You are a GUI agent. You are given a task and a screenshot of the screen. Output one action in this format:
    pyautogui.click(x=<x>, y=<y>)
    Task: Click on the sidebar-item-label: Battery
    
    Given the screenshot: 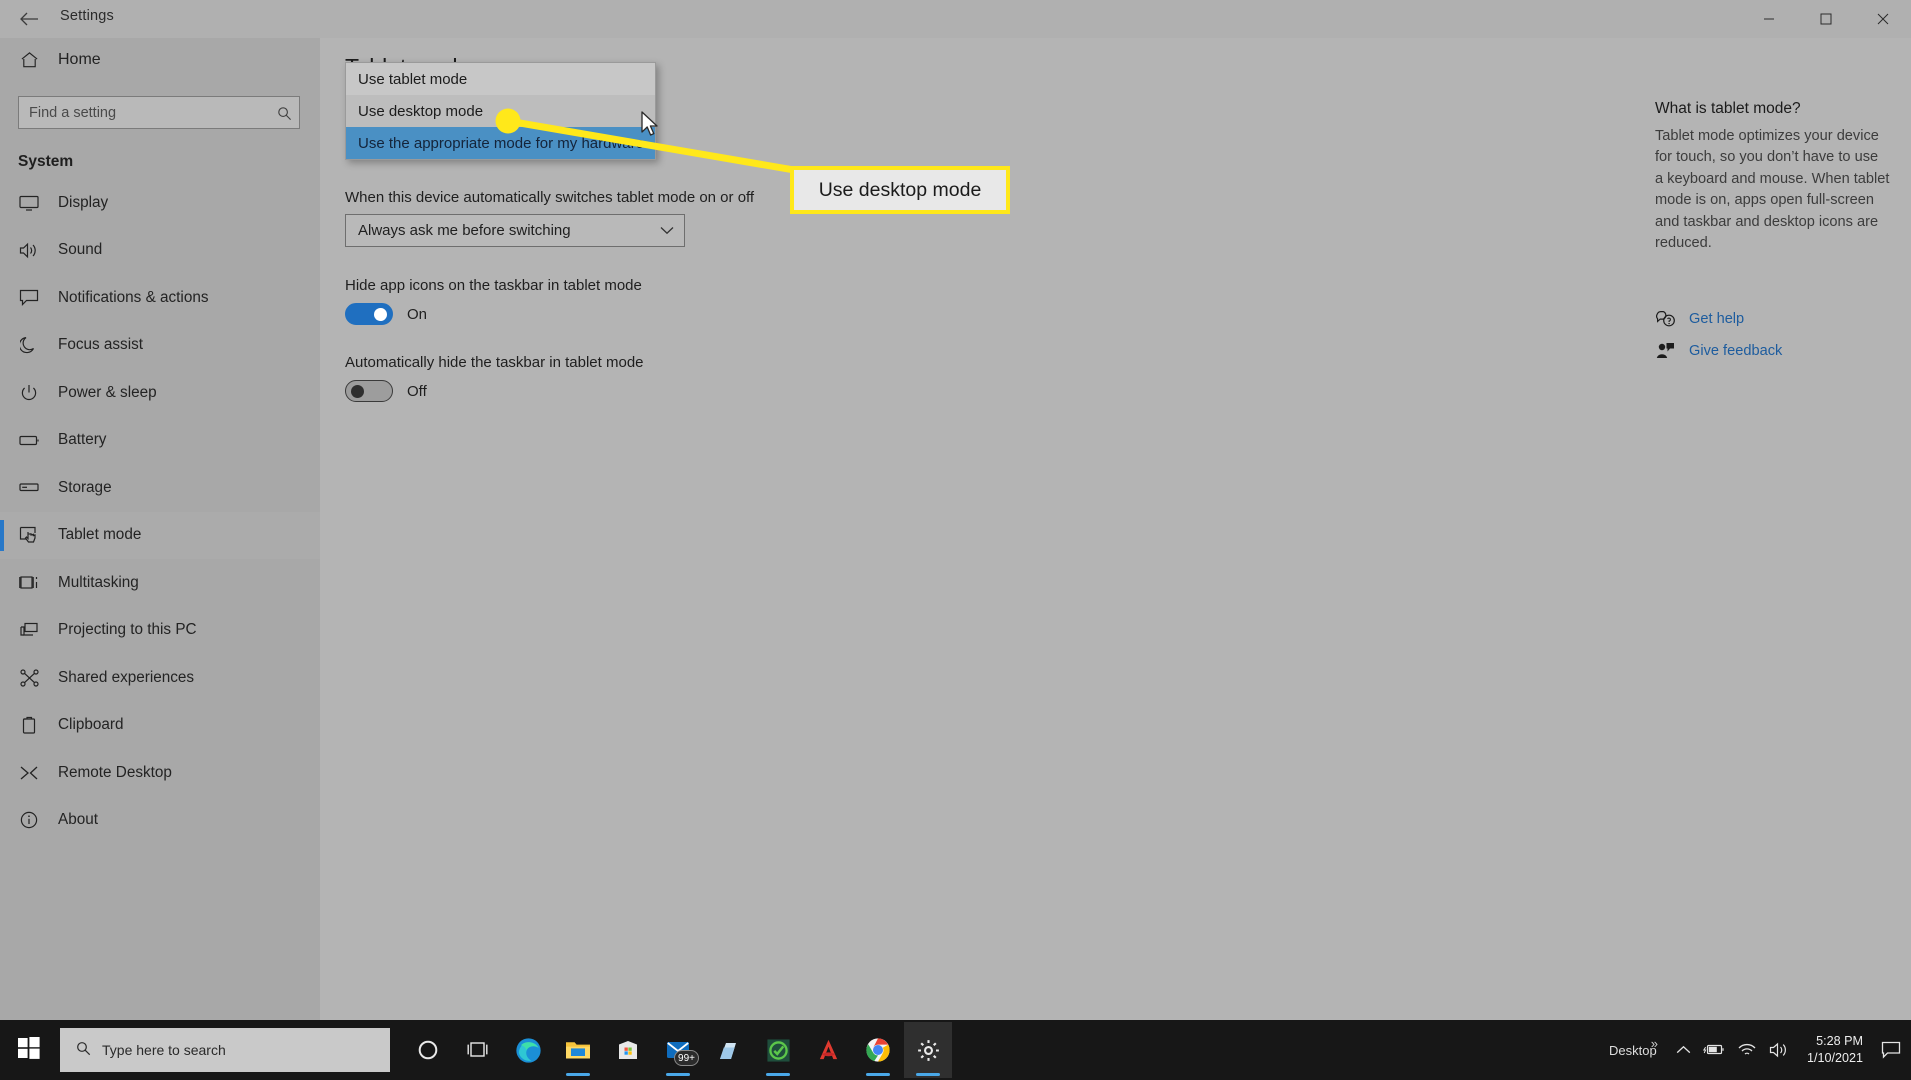 What is the action you would take?
    pyautogui.click(x=82, y=440)
    